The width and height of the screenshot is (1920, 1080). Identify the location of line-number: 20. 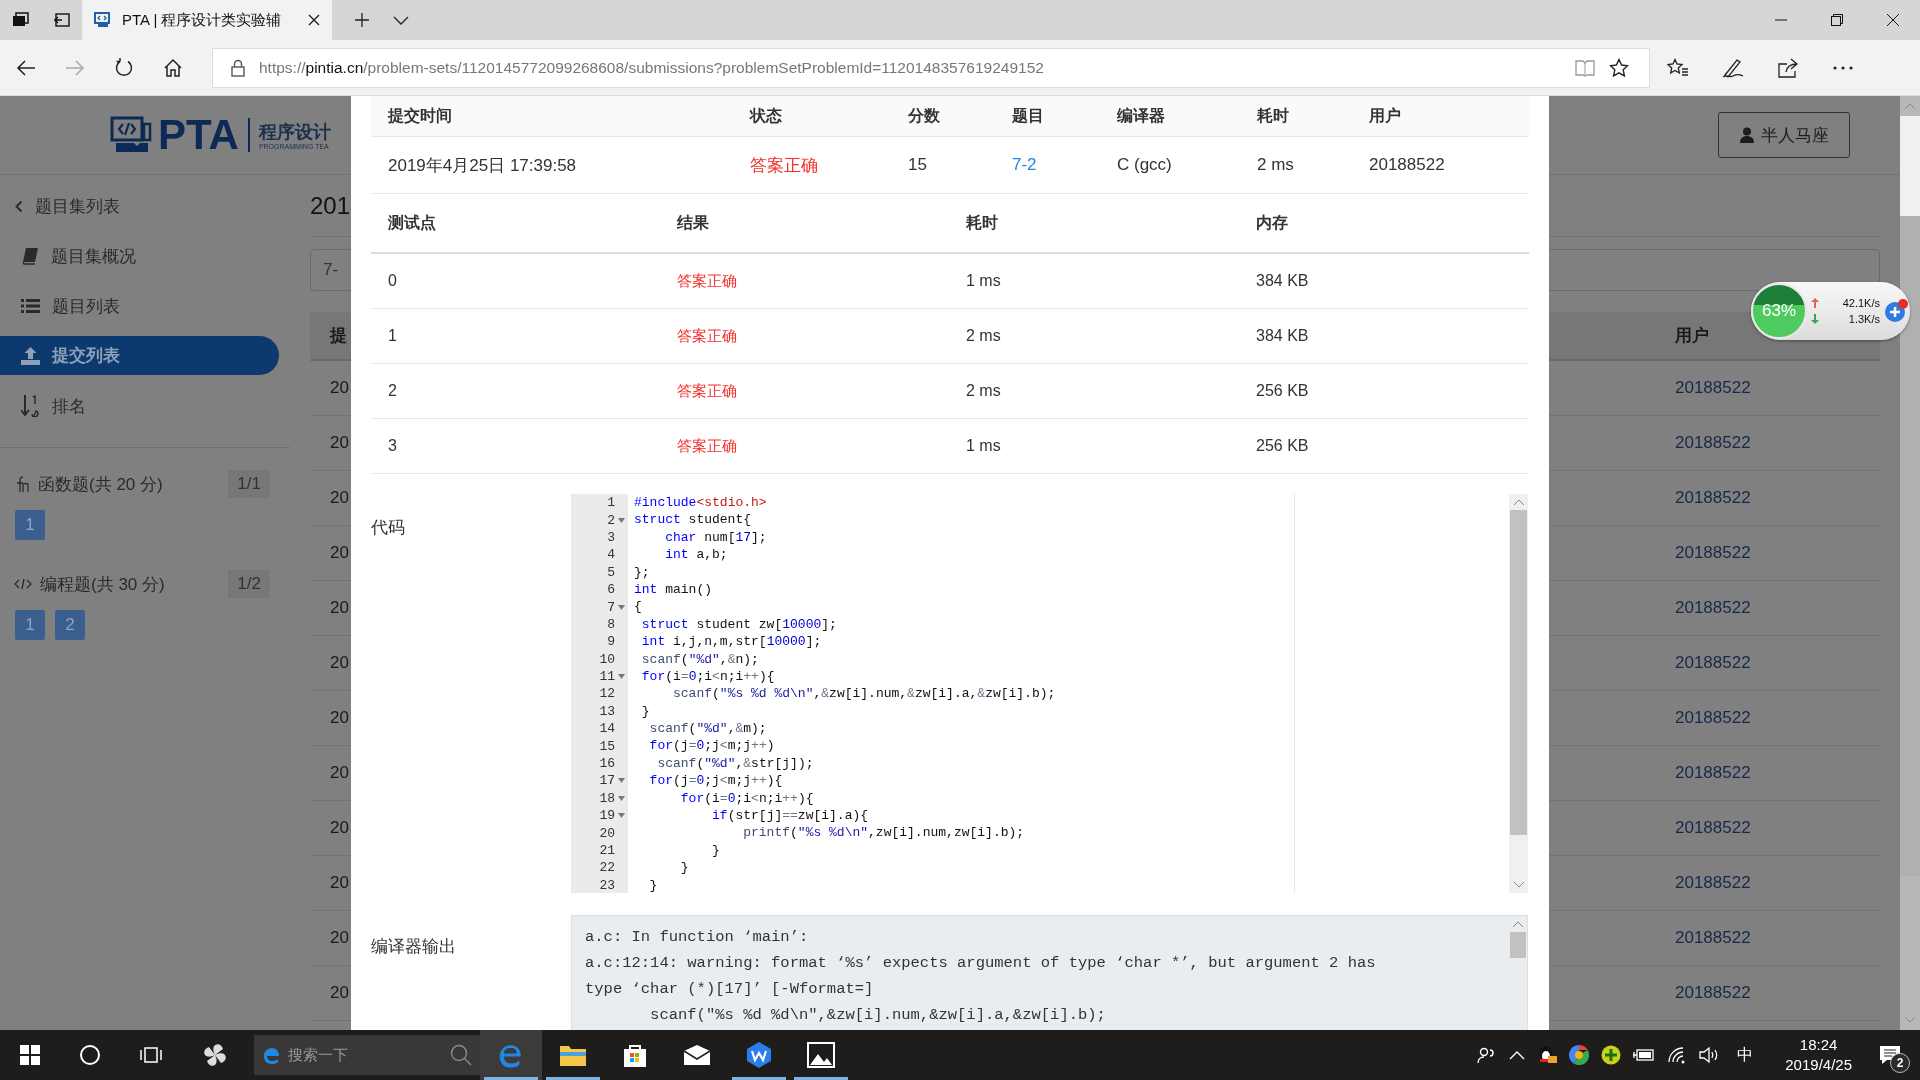
(607, 833).